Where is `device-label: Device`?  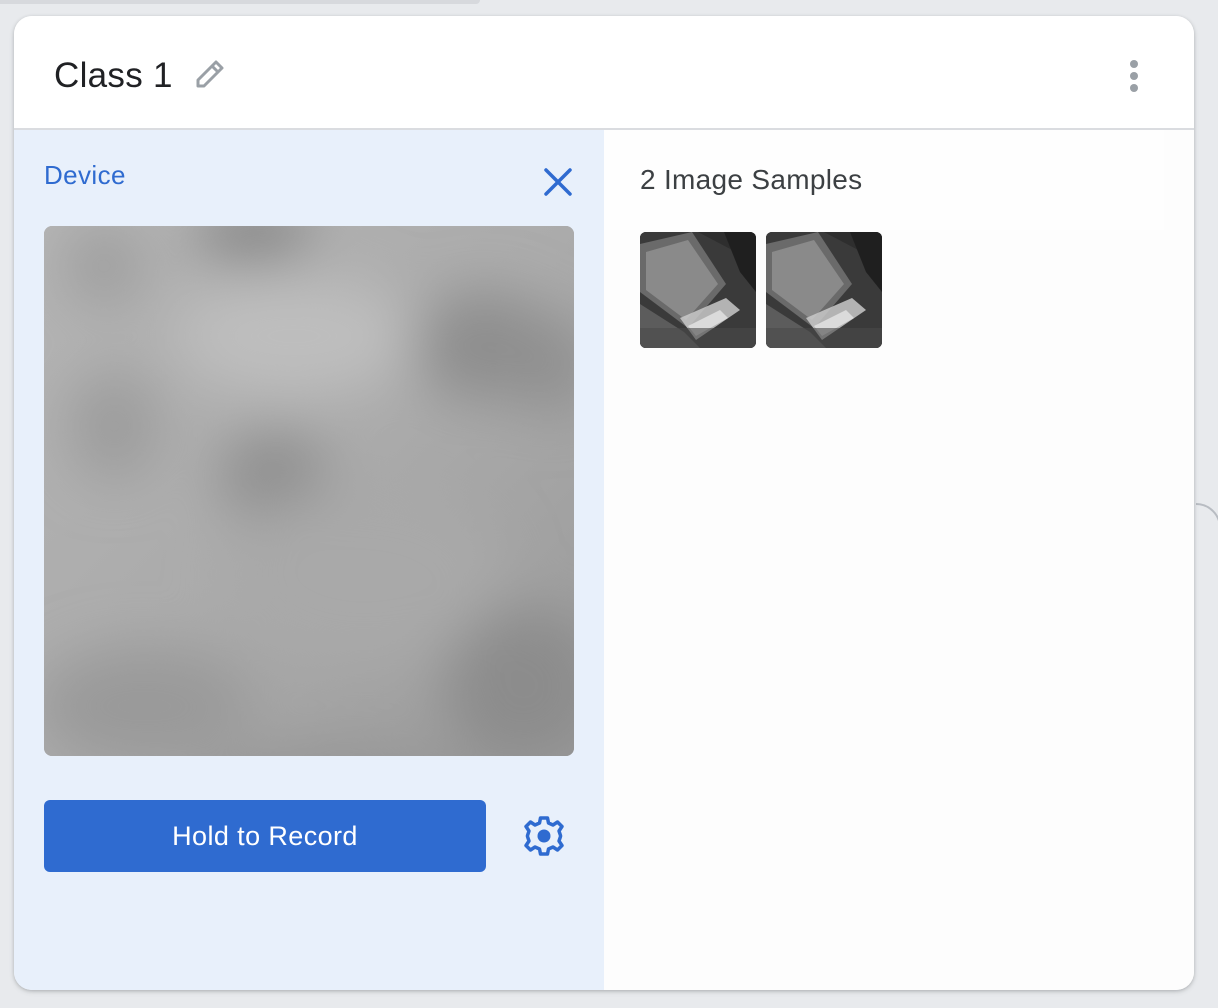
device-label: Device is located at coordinates (85, 175).